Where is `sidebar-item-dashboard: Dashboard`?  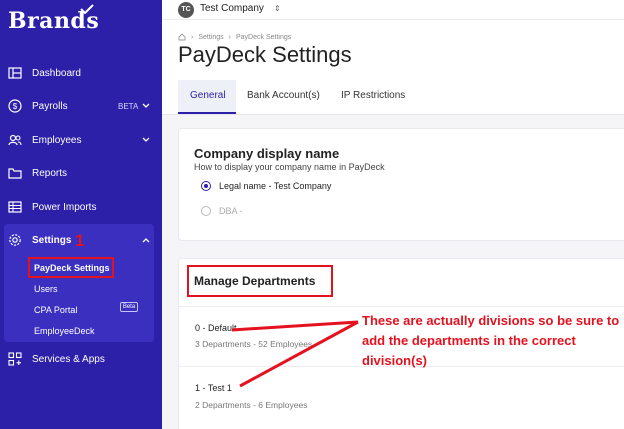
sidebar-item-dashboard: Dashboard is located at coordinates (81, 73).